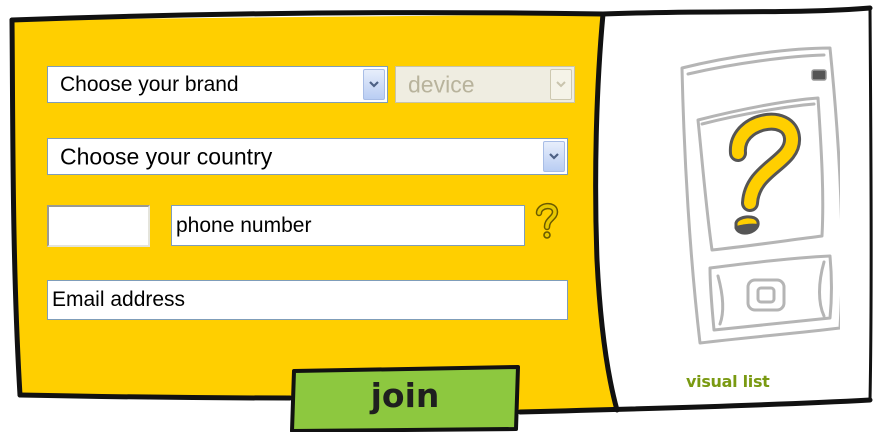  I want to click on phone-number-input: phone number, so click(348, 225).